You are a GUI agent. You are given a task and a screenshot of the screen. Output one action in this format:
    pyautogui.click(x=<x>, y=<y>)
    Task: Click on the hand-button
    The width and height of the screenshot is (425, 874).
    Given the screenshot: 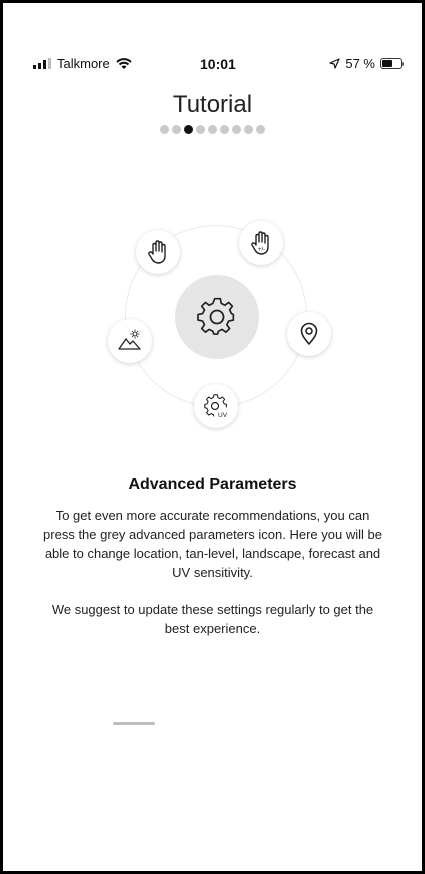 What is the action you would take?
    pyautogui.click(x=158, y=252)
    